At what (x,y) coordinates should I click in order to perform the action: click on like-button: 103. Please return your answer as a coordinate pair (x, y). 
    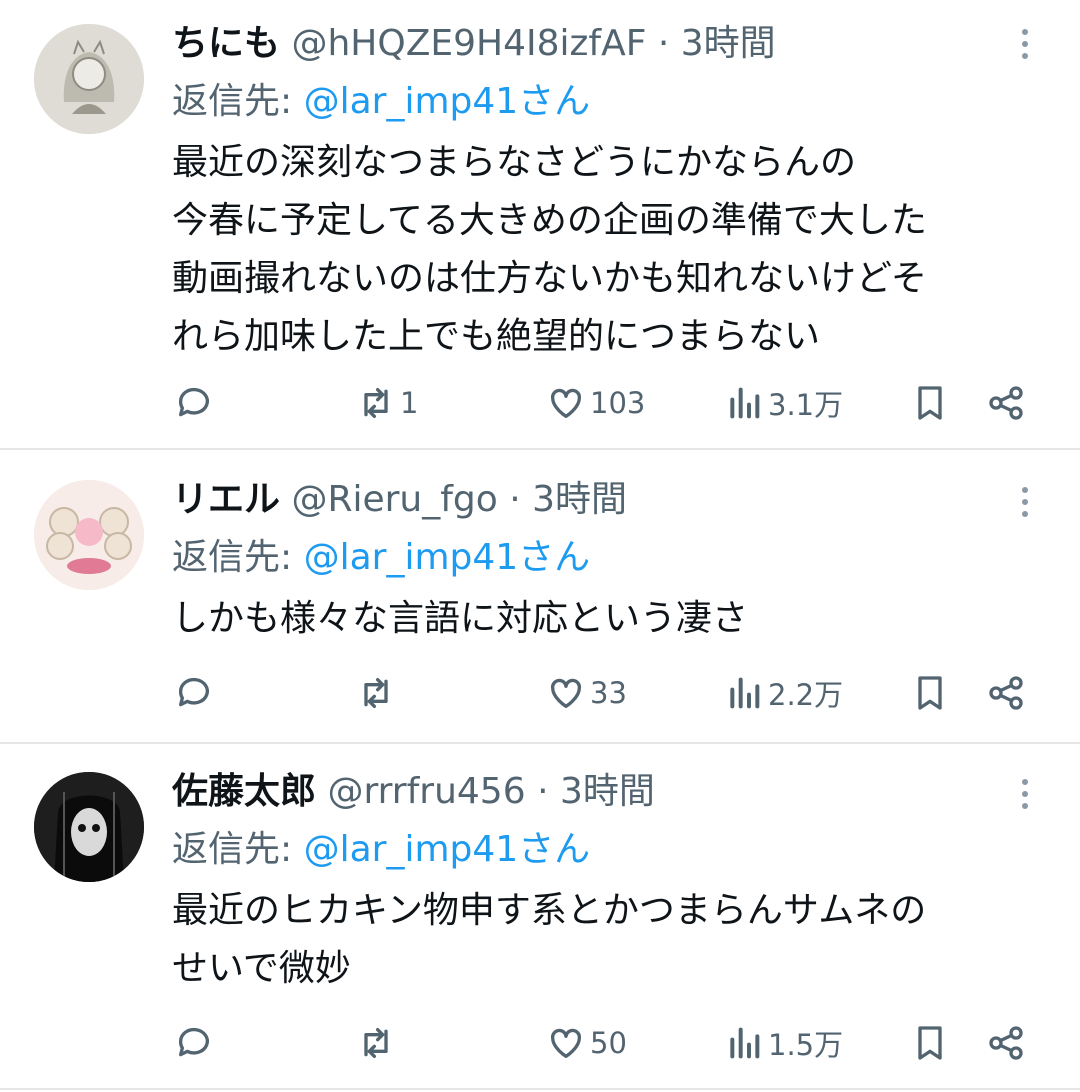
    Looking at the image, I should click on (595, 403).